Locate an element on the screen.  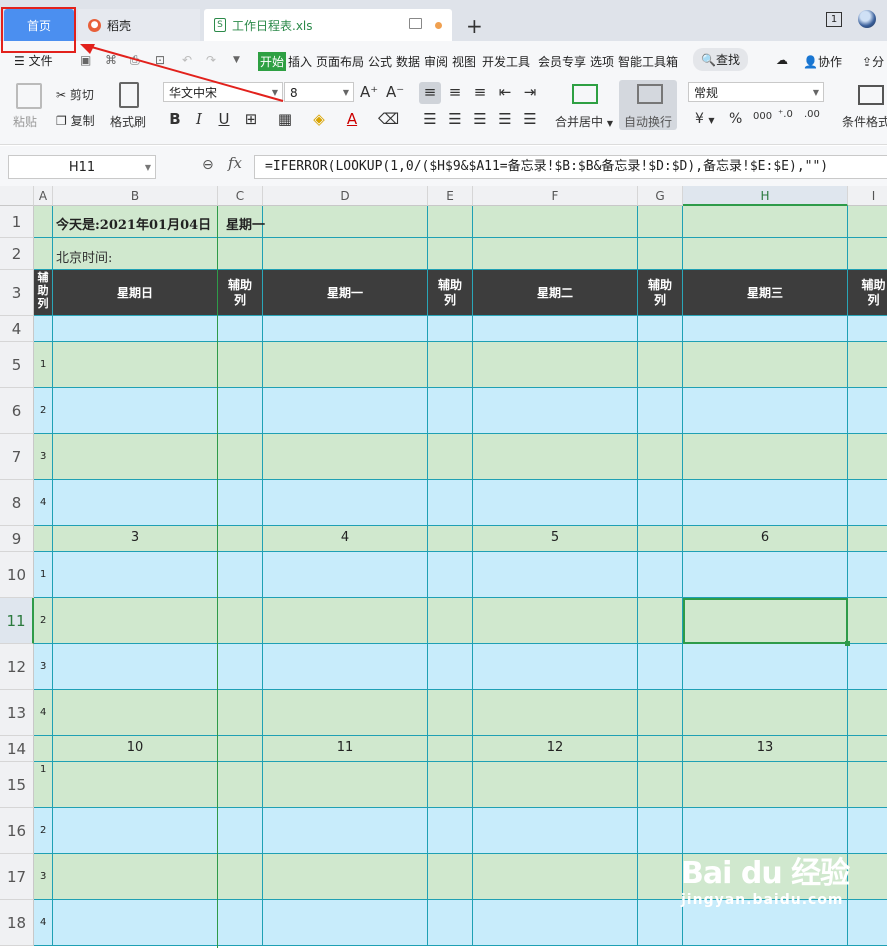
cell-f16 is located at coordinates (555, 831).